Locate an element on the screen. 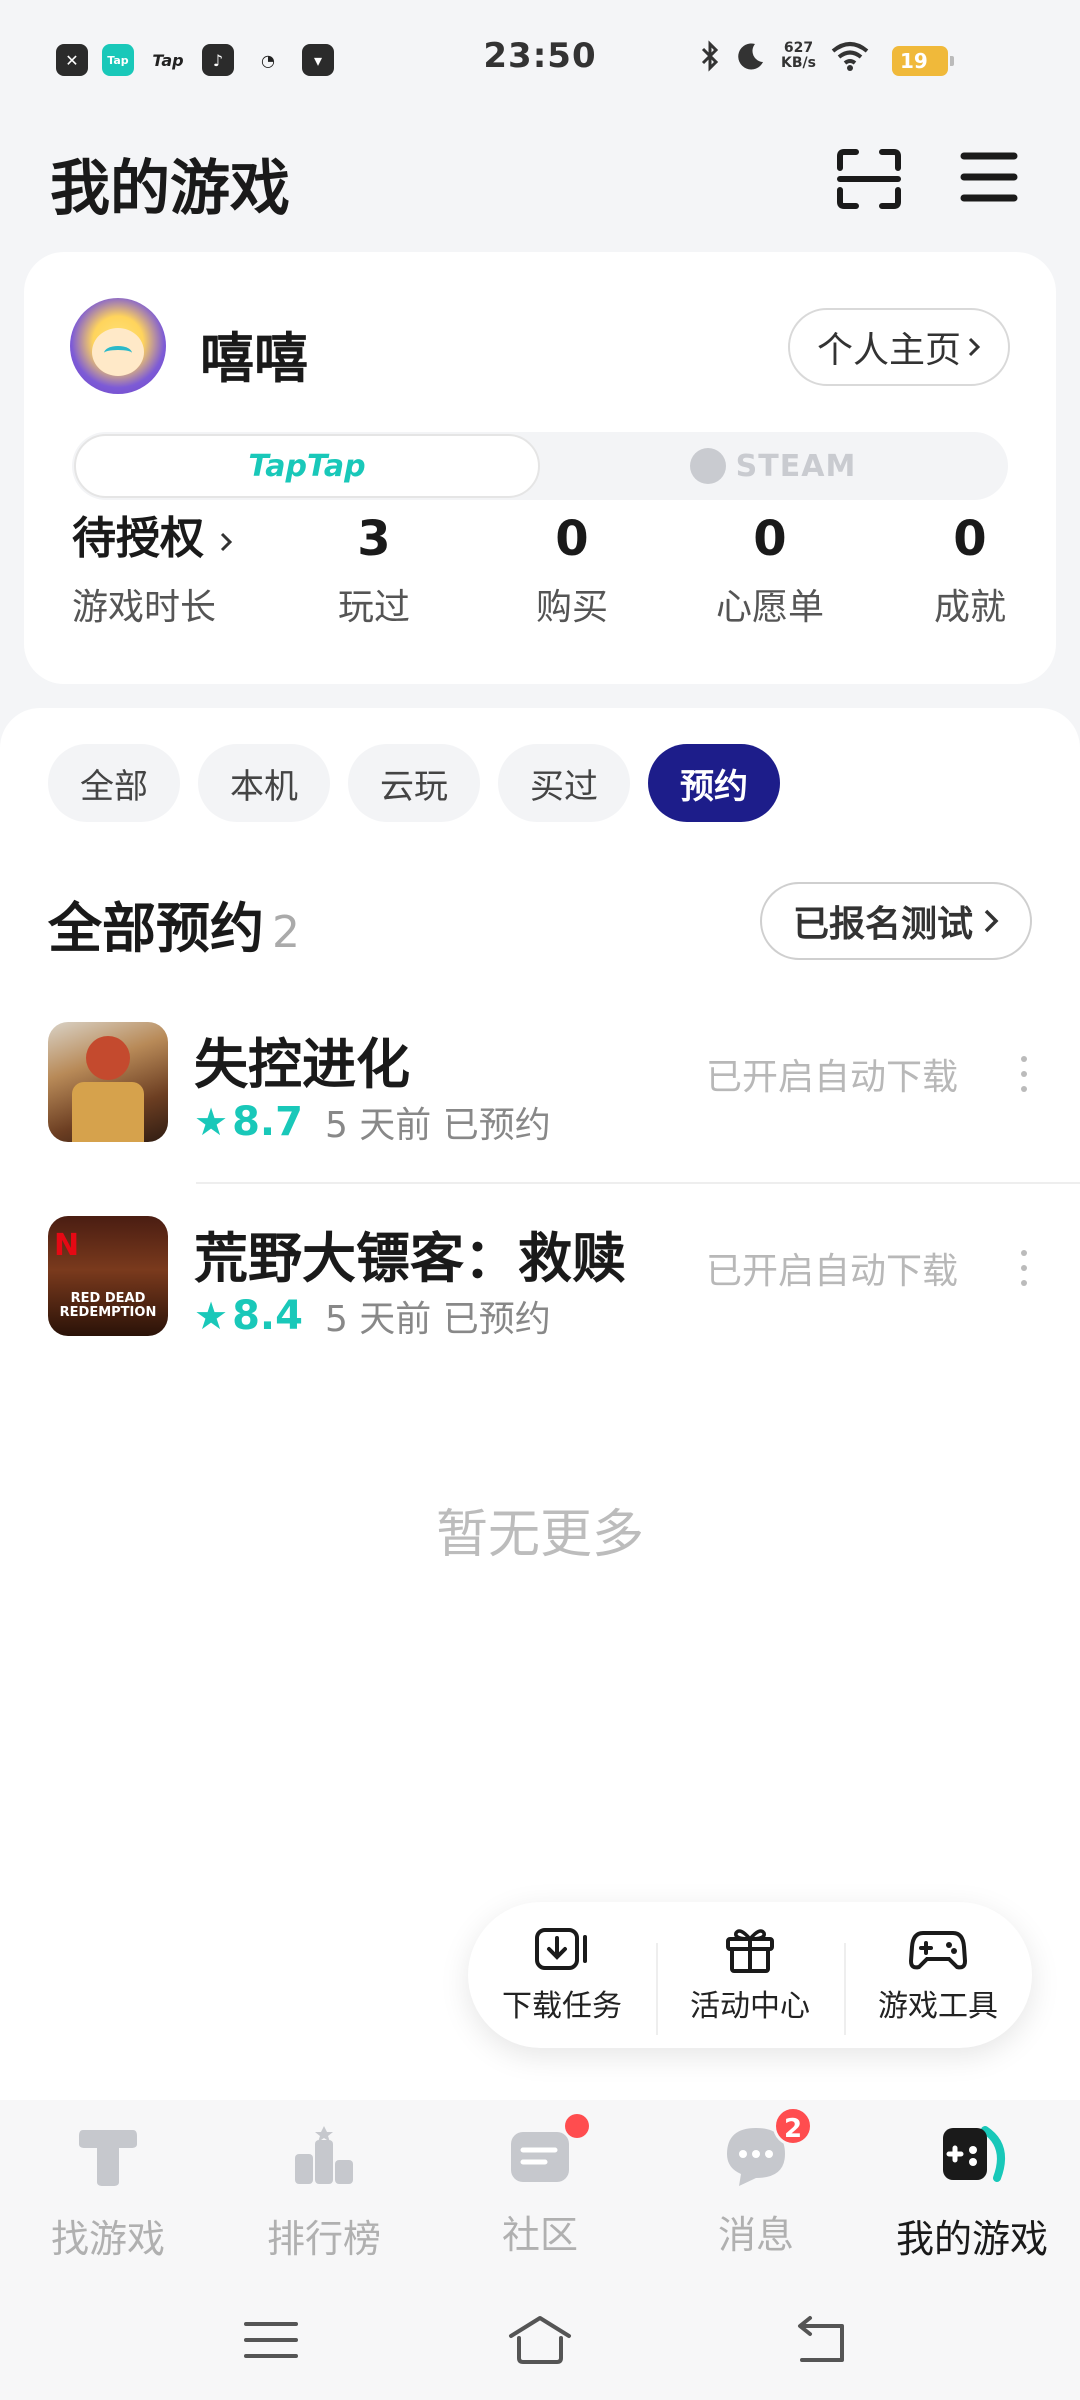 The height and width of the screenshot is (2400, 1080). stat-wishlist: 0 心愿单 is located at coordinates (770, 567).